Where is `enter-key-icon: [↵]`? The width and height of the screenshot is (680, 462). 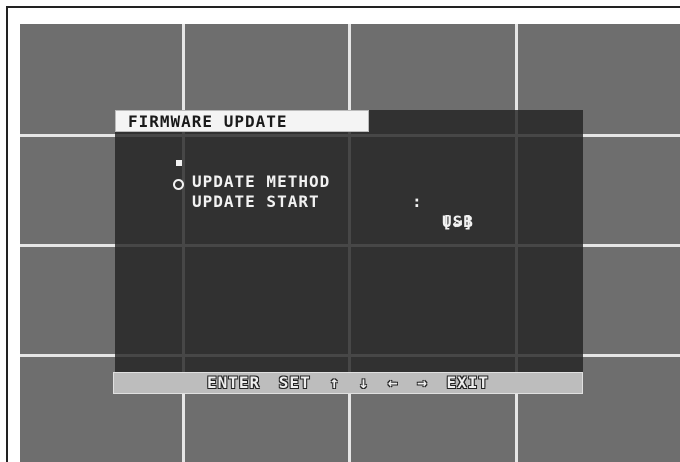
enter-key-icon: [↵] is located at coordinates (458, 221).